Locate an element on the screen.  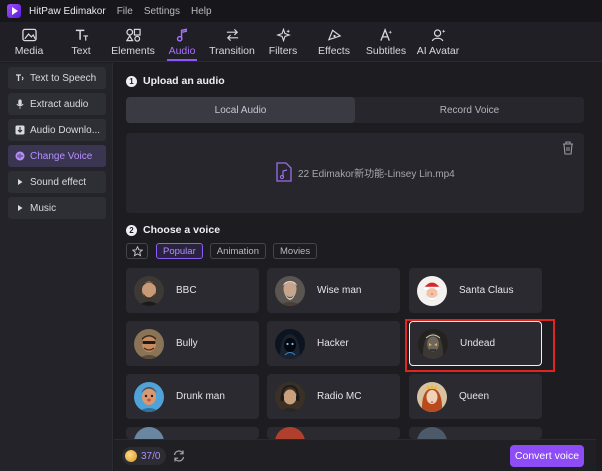
sidebar-item-extract-audio: Extract audio is located at coordinates (57, 104).